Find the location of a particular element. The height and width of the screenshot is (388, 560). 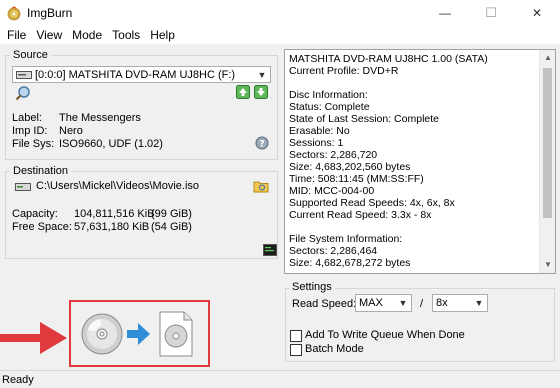

log-window-icon is located at coordinates (270, 250).